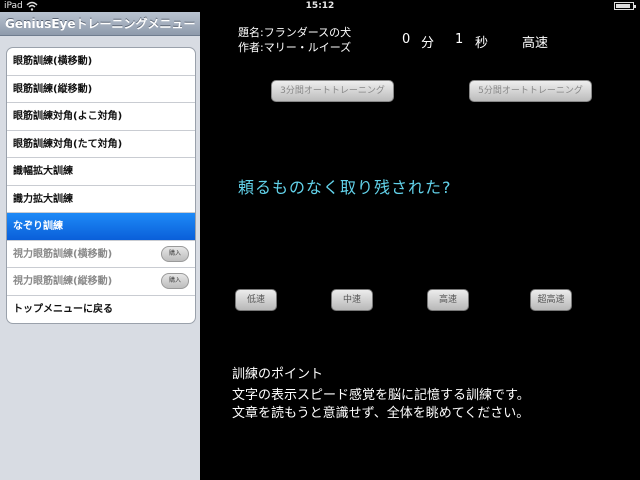 The width and height of the screenshot is (640, 480). I want to click on menu-item-eye-diagonal-horizontal: 眼筋訓練対角(よこ対角), so click(101, 117).